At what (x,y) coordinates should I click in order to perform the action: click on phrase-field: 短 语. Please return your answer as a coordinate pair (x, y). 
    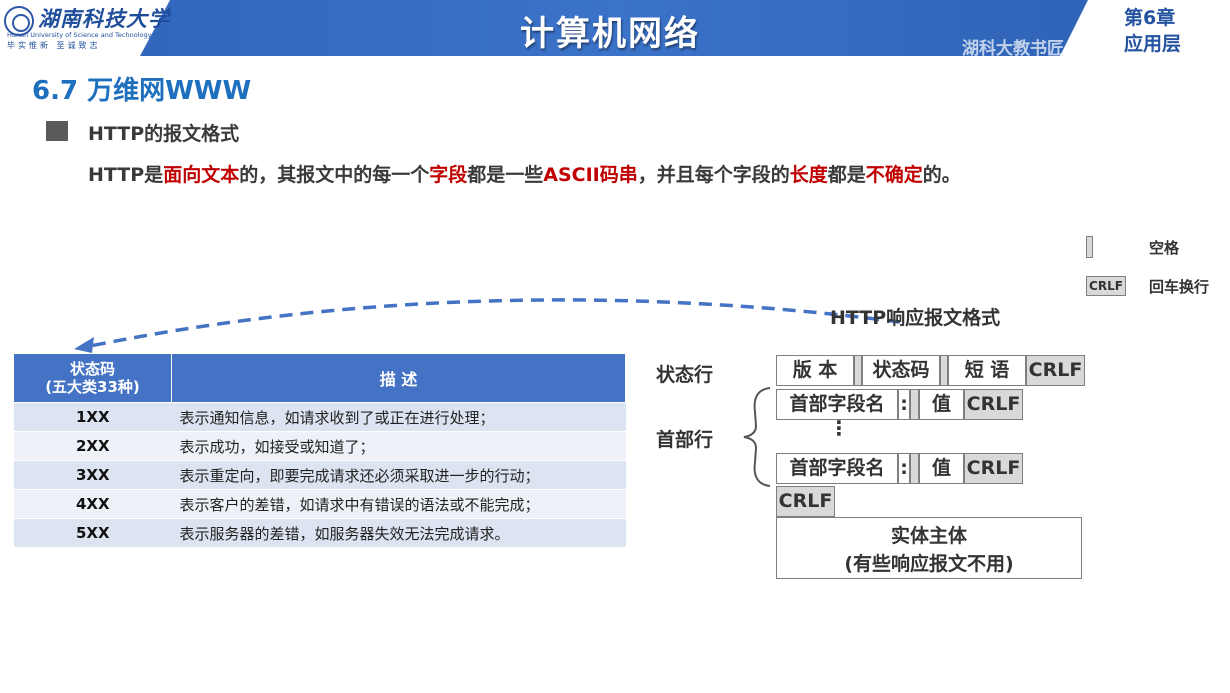
    Looking at the image, I should click on (987, 370).